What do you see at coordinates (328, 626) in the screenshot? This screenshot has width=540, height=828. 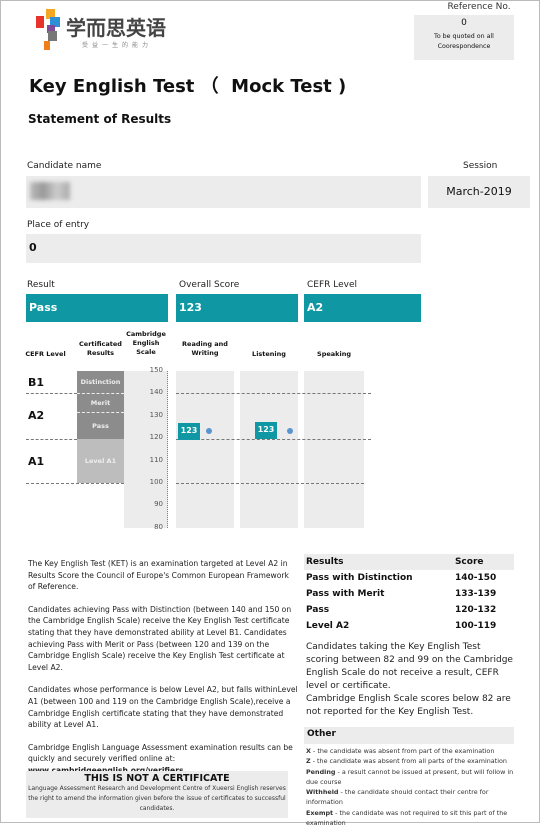 I see `cell: Level A2` at bounding box center [328, 626].